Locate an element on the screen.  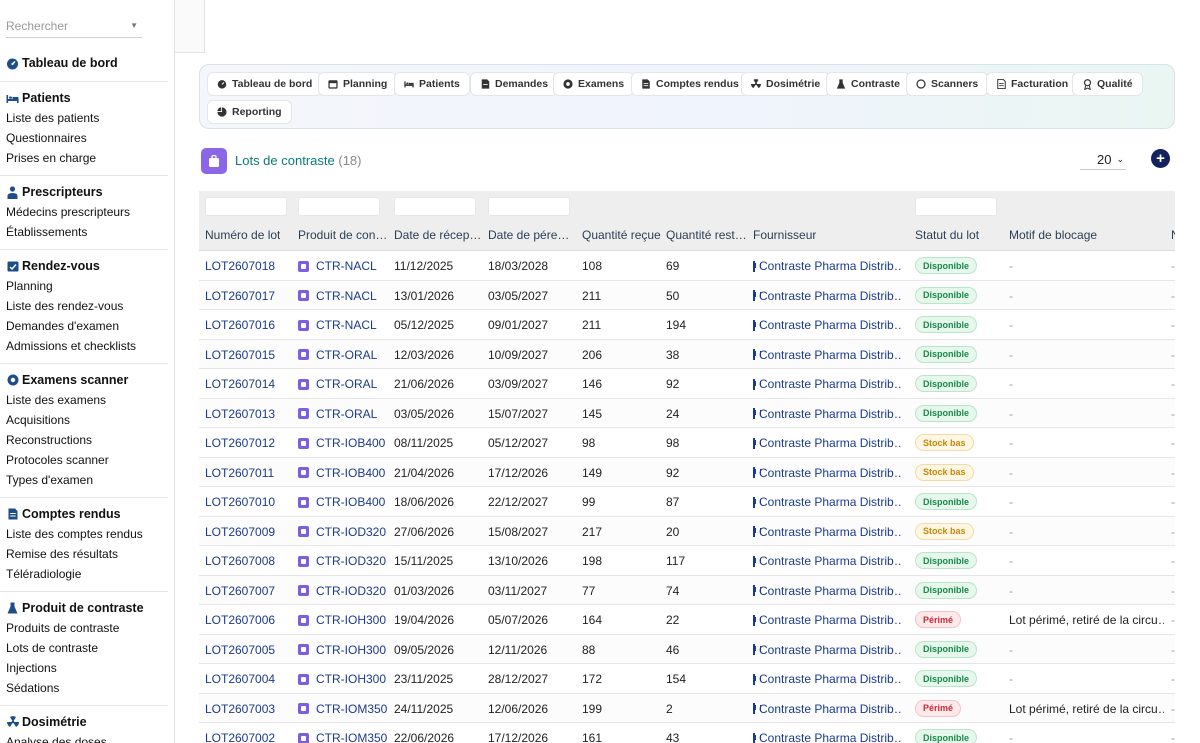
lot-number-link: LOT2607002 is located at coordinates (240, 737).